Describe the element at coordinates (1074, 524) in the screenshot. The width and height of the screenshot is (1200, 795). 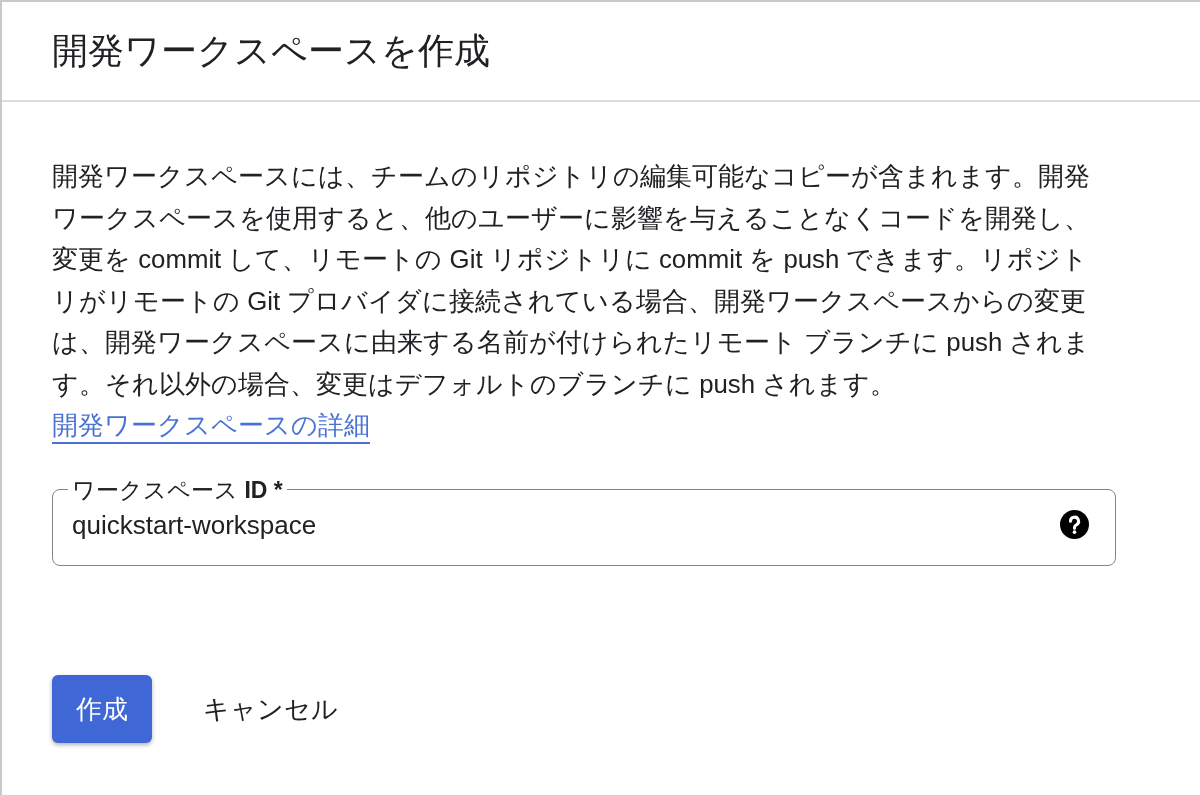
I see `help-icon` at that location.